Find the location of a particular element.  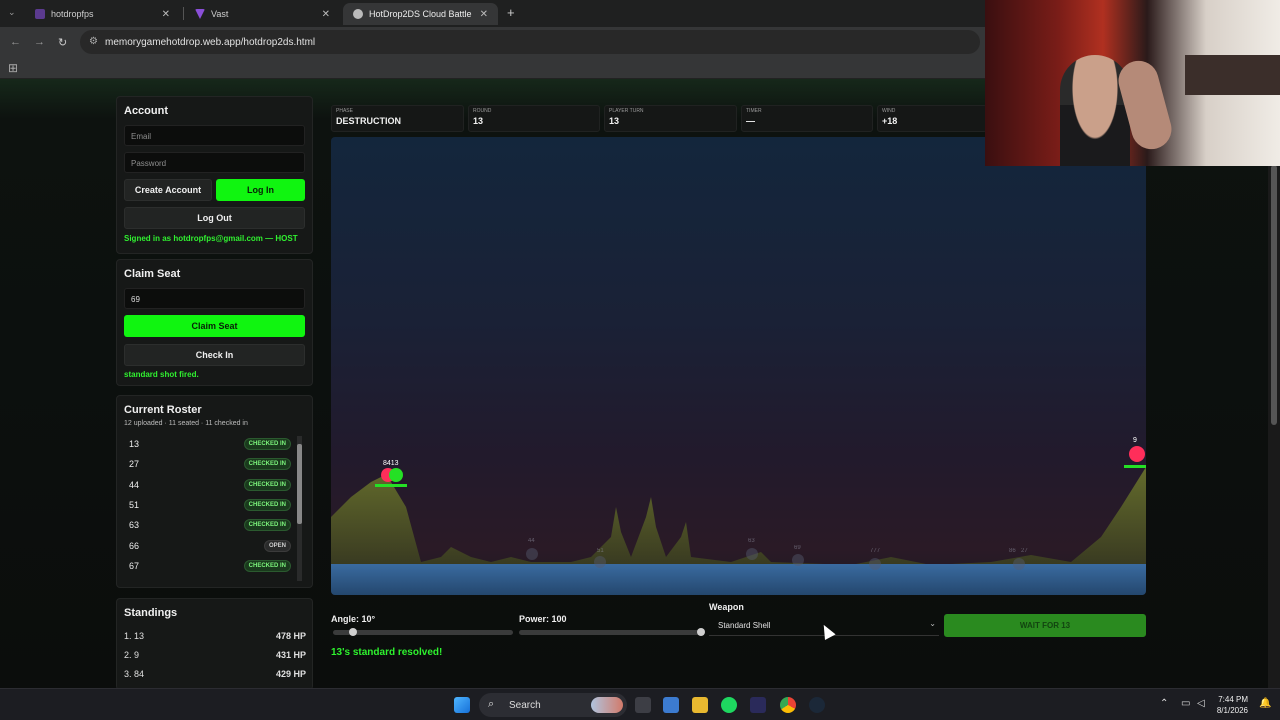

apps-grid-icon: ⊞ is located at coordinates (13, 68).